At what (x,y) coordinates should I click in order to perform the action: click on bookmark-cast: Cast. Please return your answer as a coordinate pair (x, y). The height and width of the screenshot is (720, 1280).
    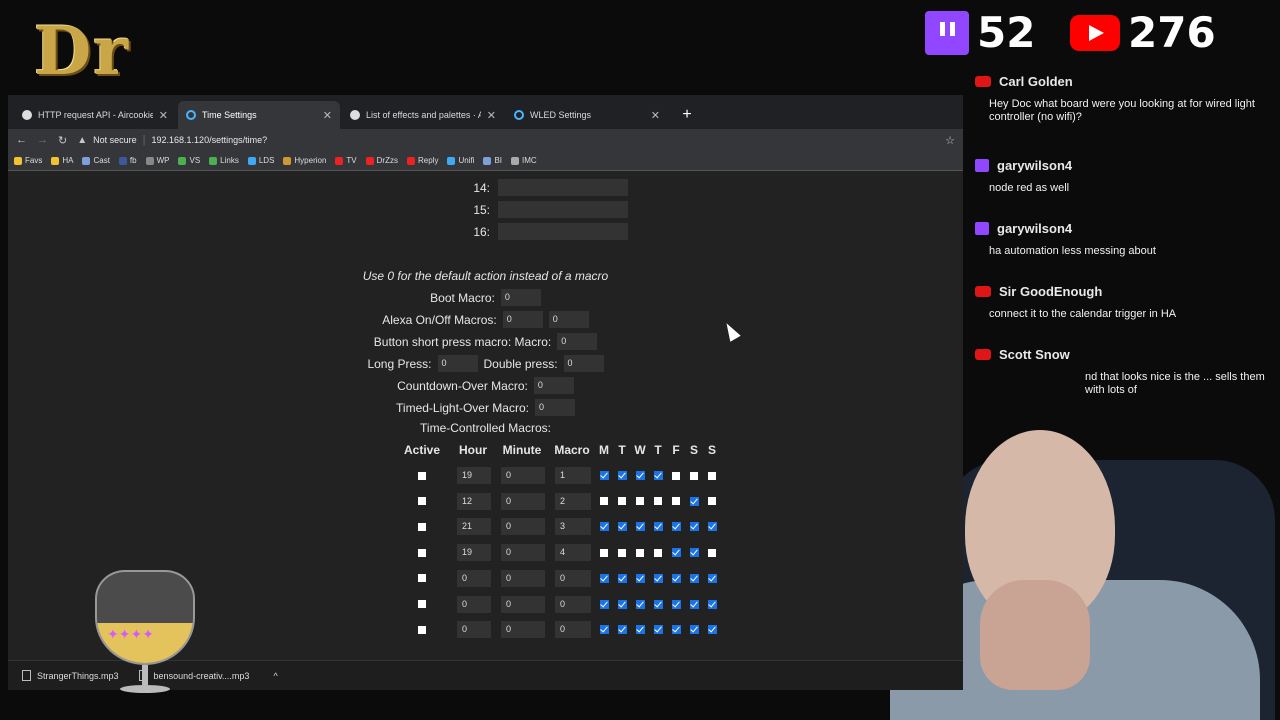
    Looking at the image, I should click on (96, 160).